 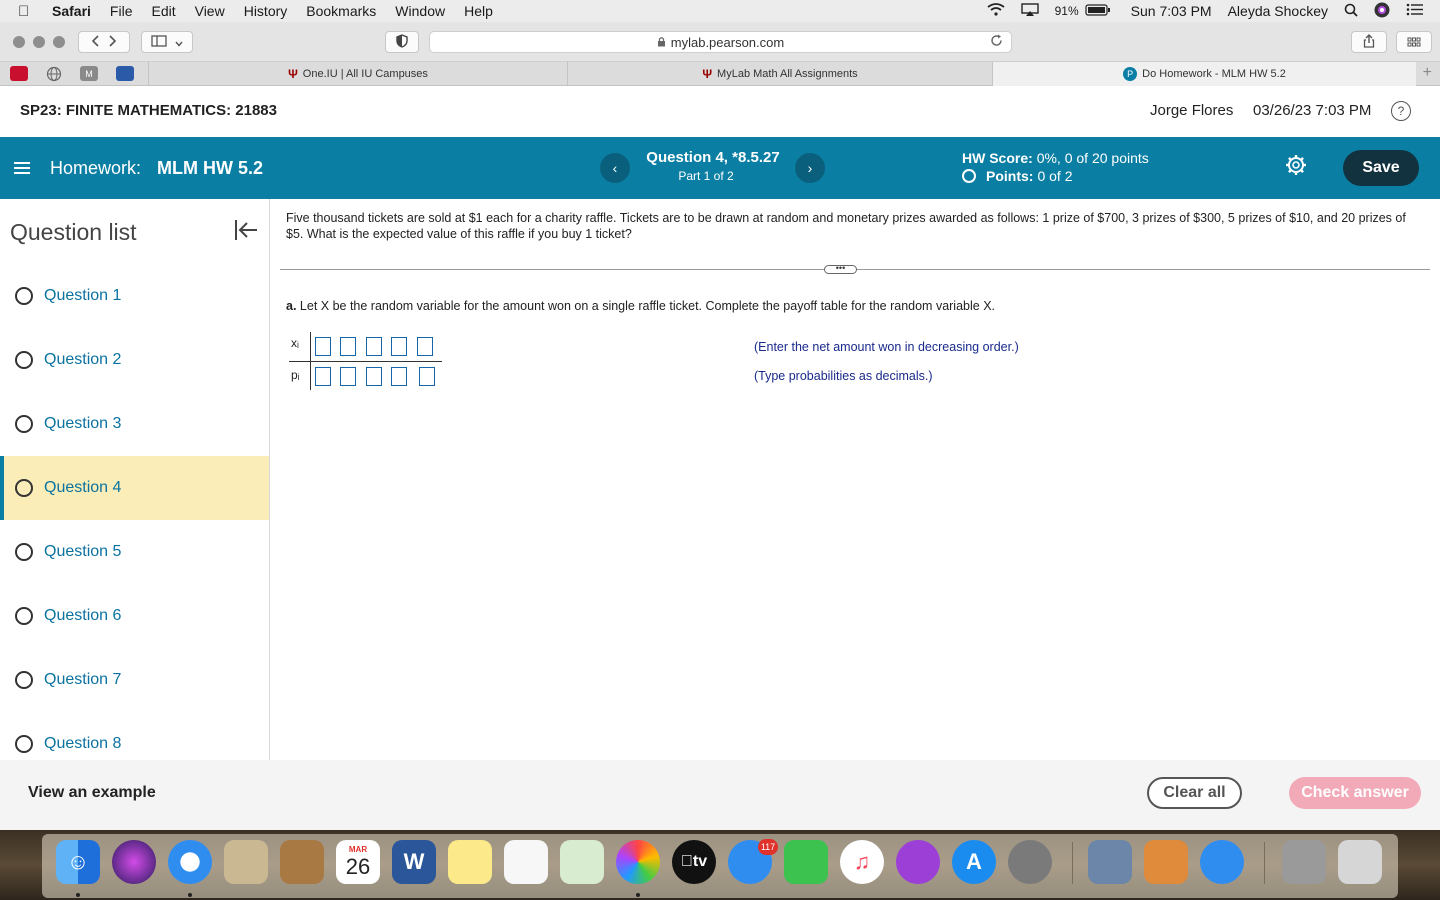 What do you see at coordinates (582, 862) in the screenshot?
I see `maps-icon` at bounding box center [582, 862].